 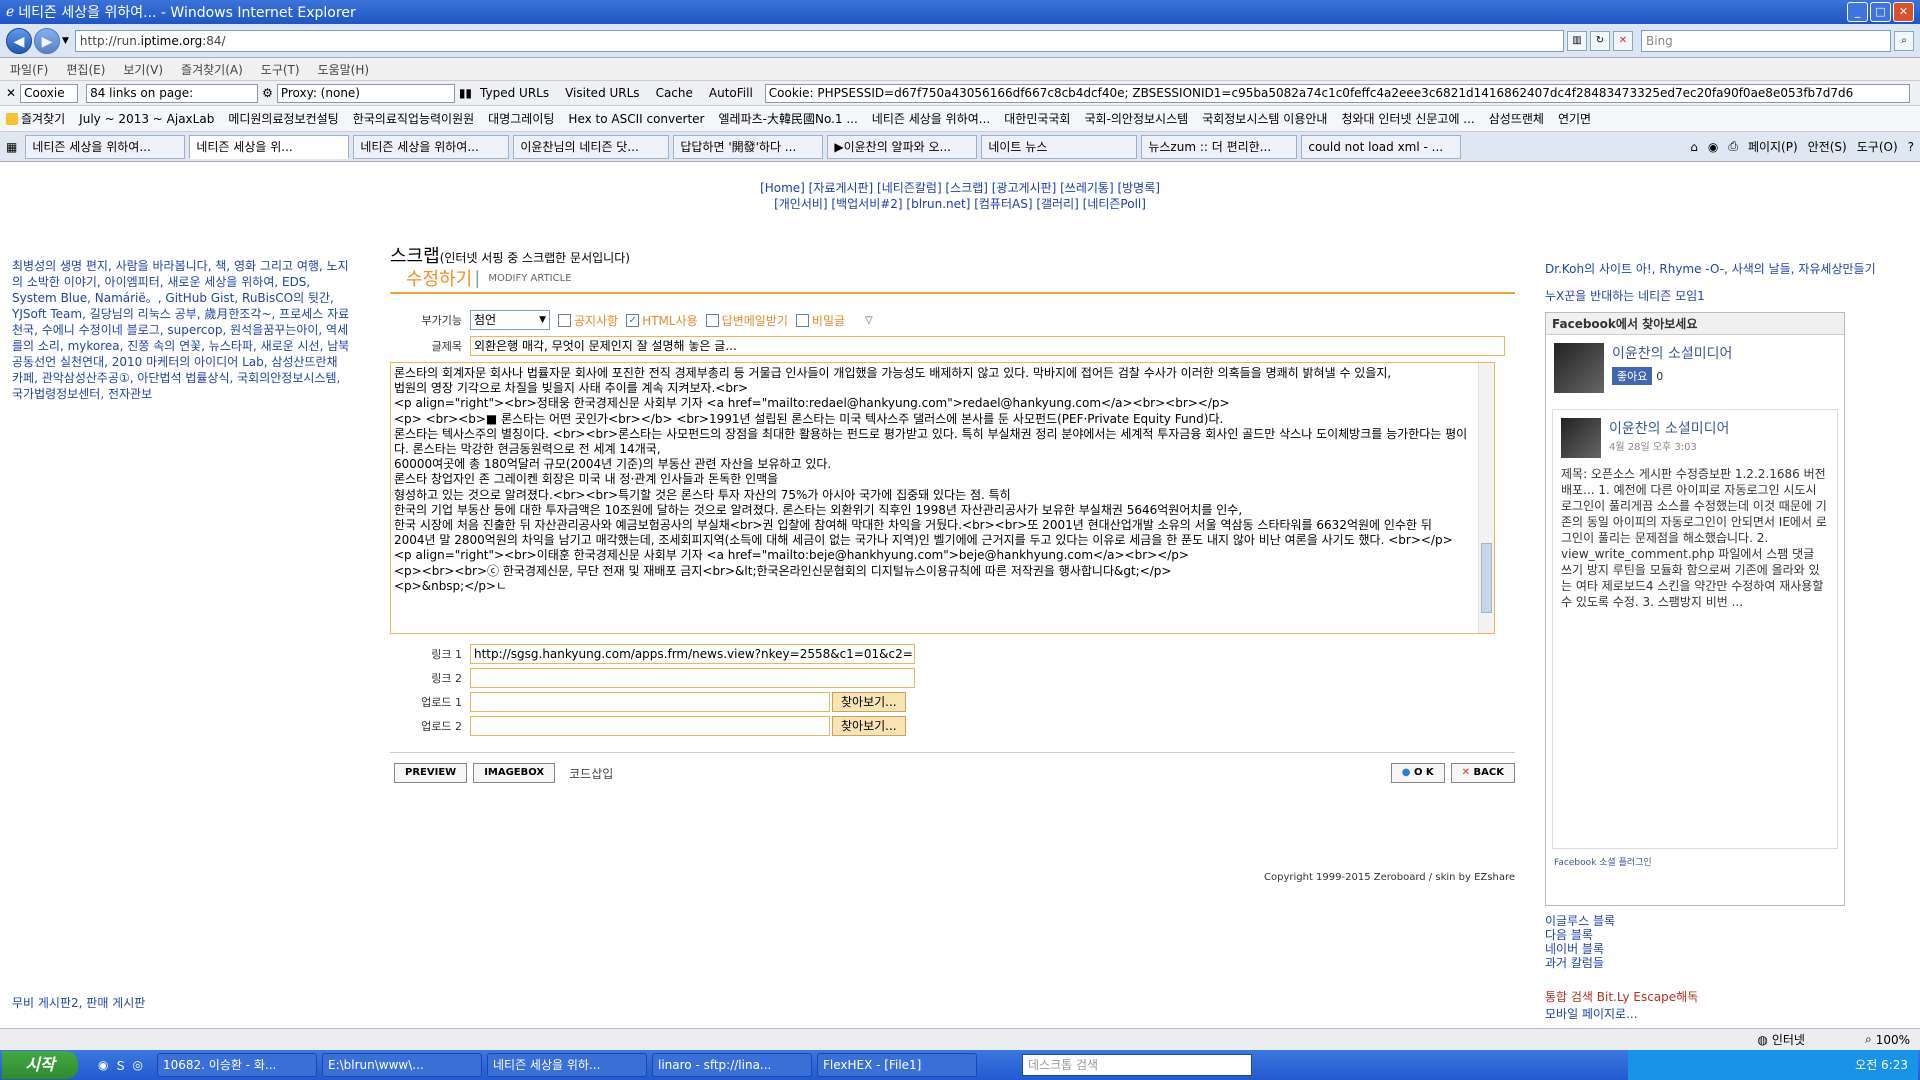 I want to click on proxy-select: Proxy: (none), so click(x=365, y=93).